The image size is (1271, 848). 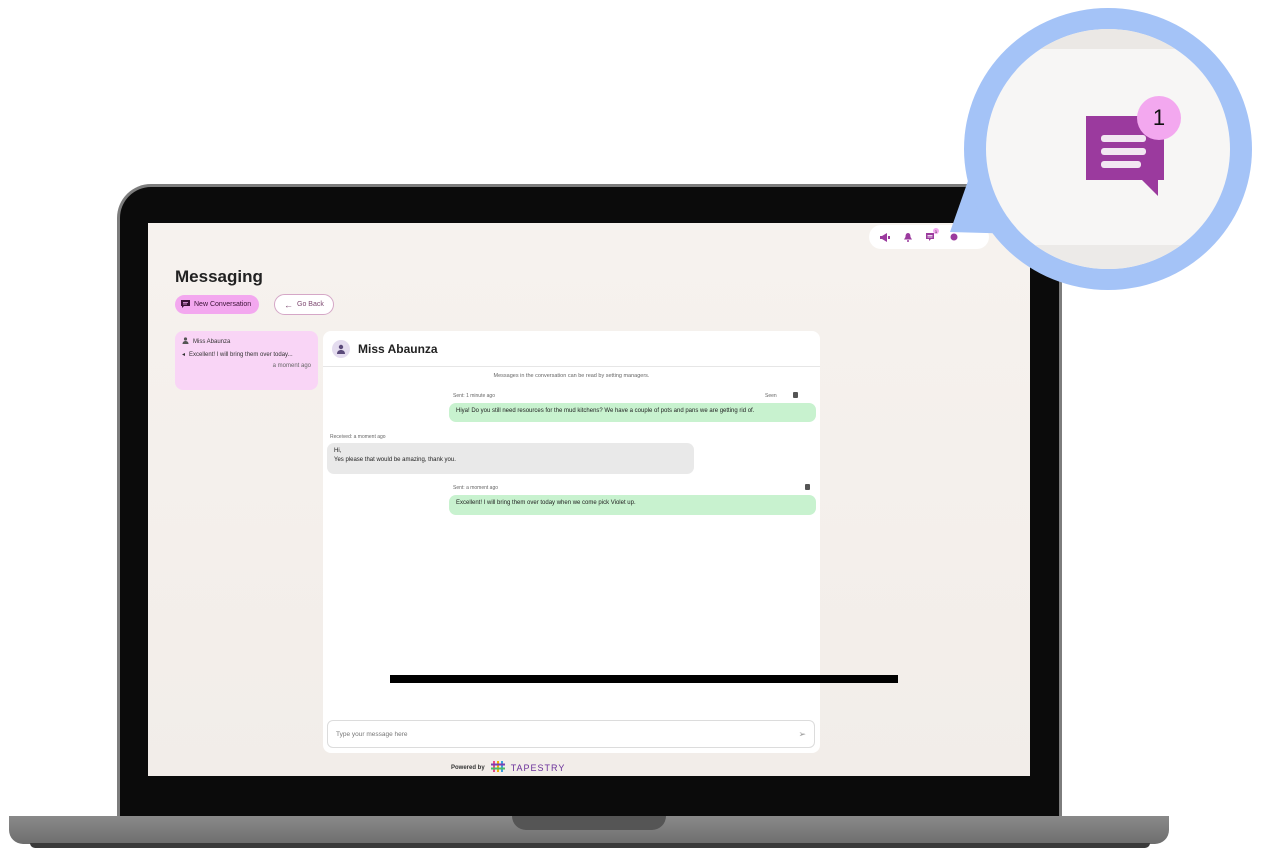 What do you see at coordinates (1159, 118) in the screenshot?
I see `notification-badge: 1` at bounding box center [1159, 118].